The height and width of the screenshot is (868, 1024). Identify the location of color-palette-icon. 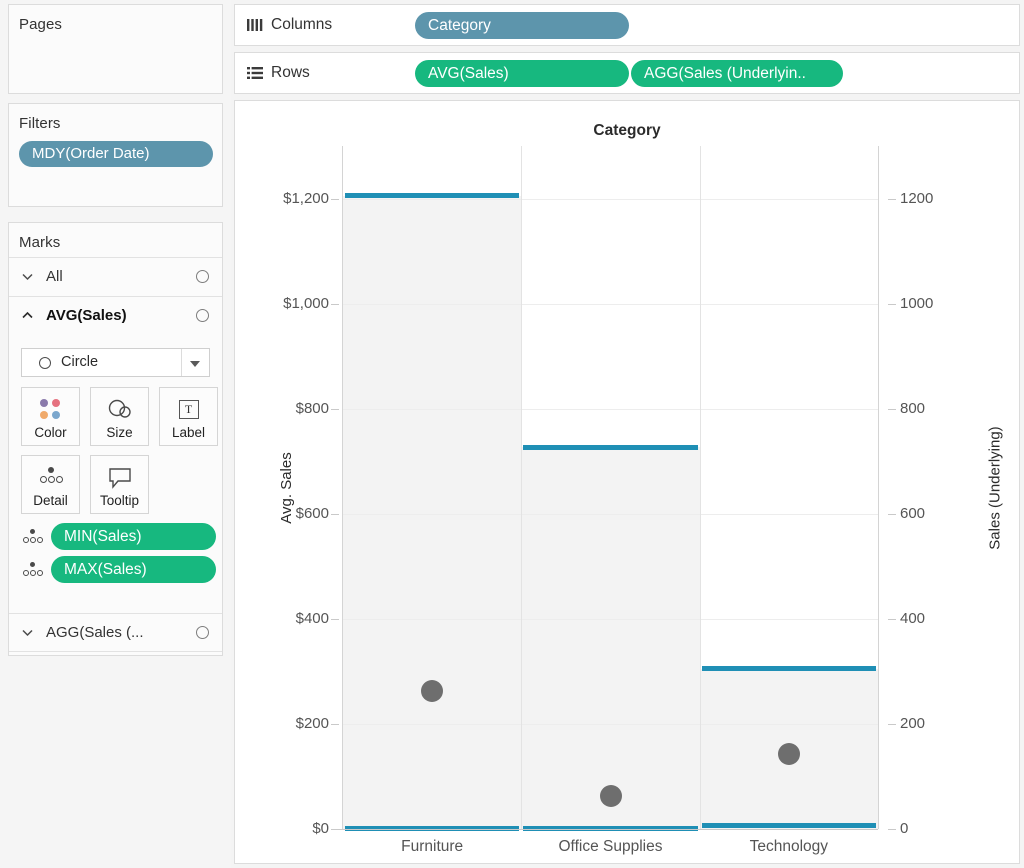
(50, 410).